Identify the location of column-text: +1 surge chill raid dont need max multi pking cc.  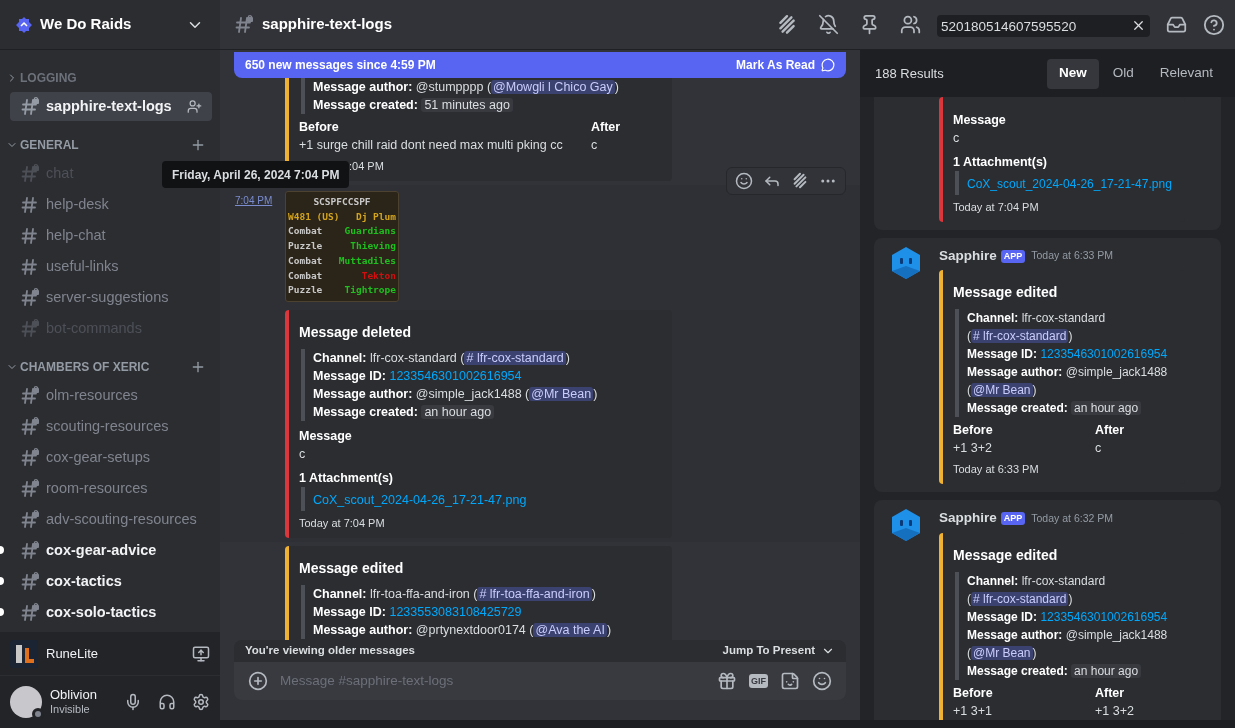
(431, 145).